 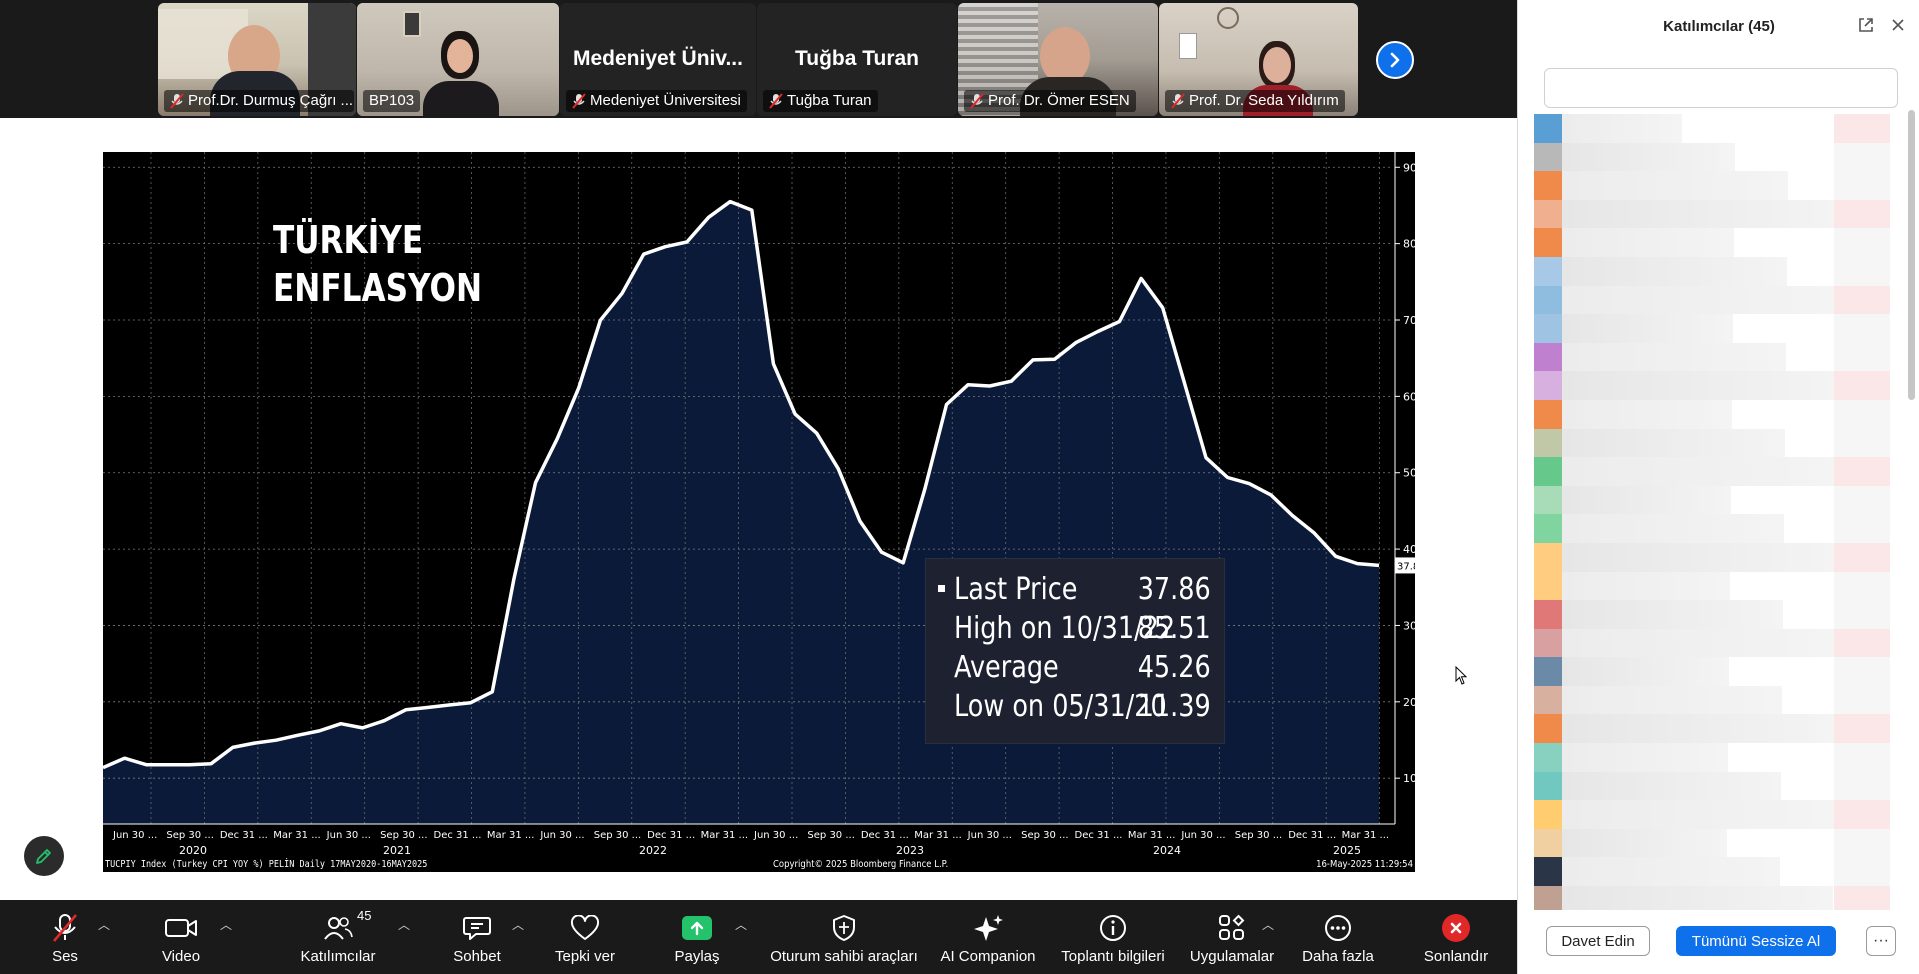 What do you see at coordinates (1338, 928) in the screenshot?
I see `more-icon` at bounding box center [1338, 928].